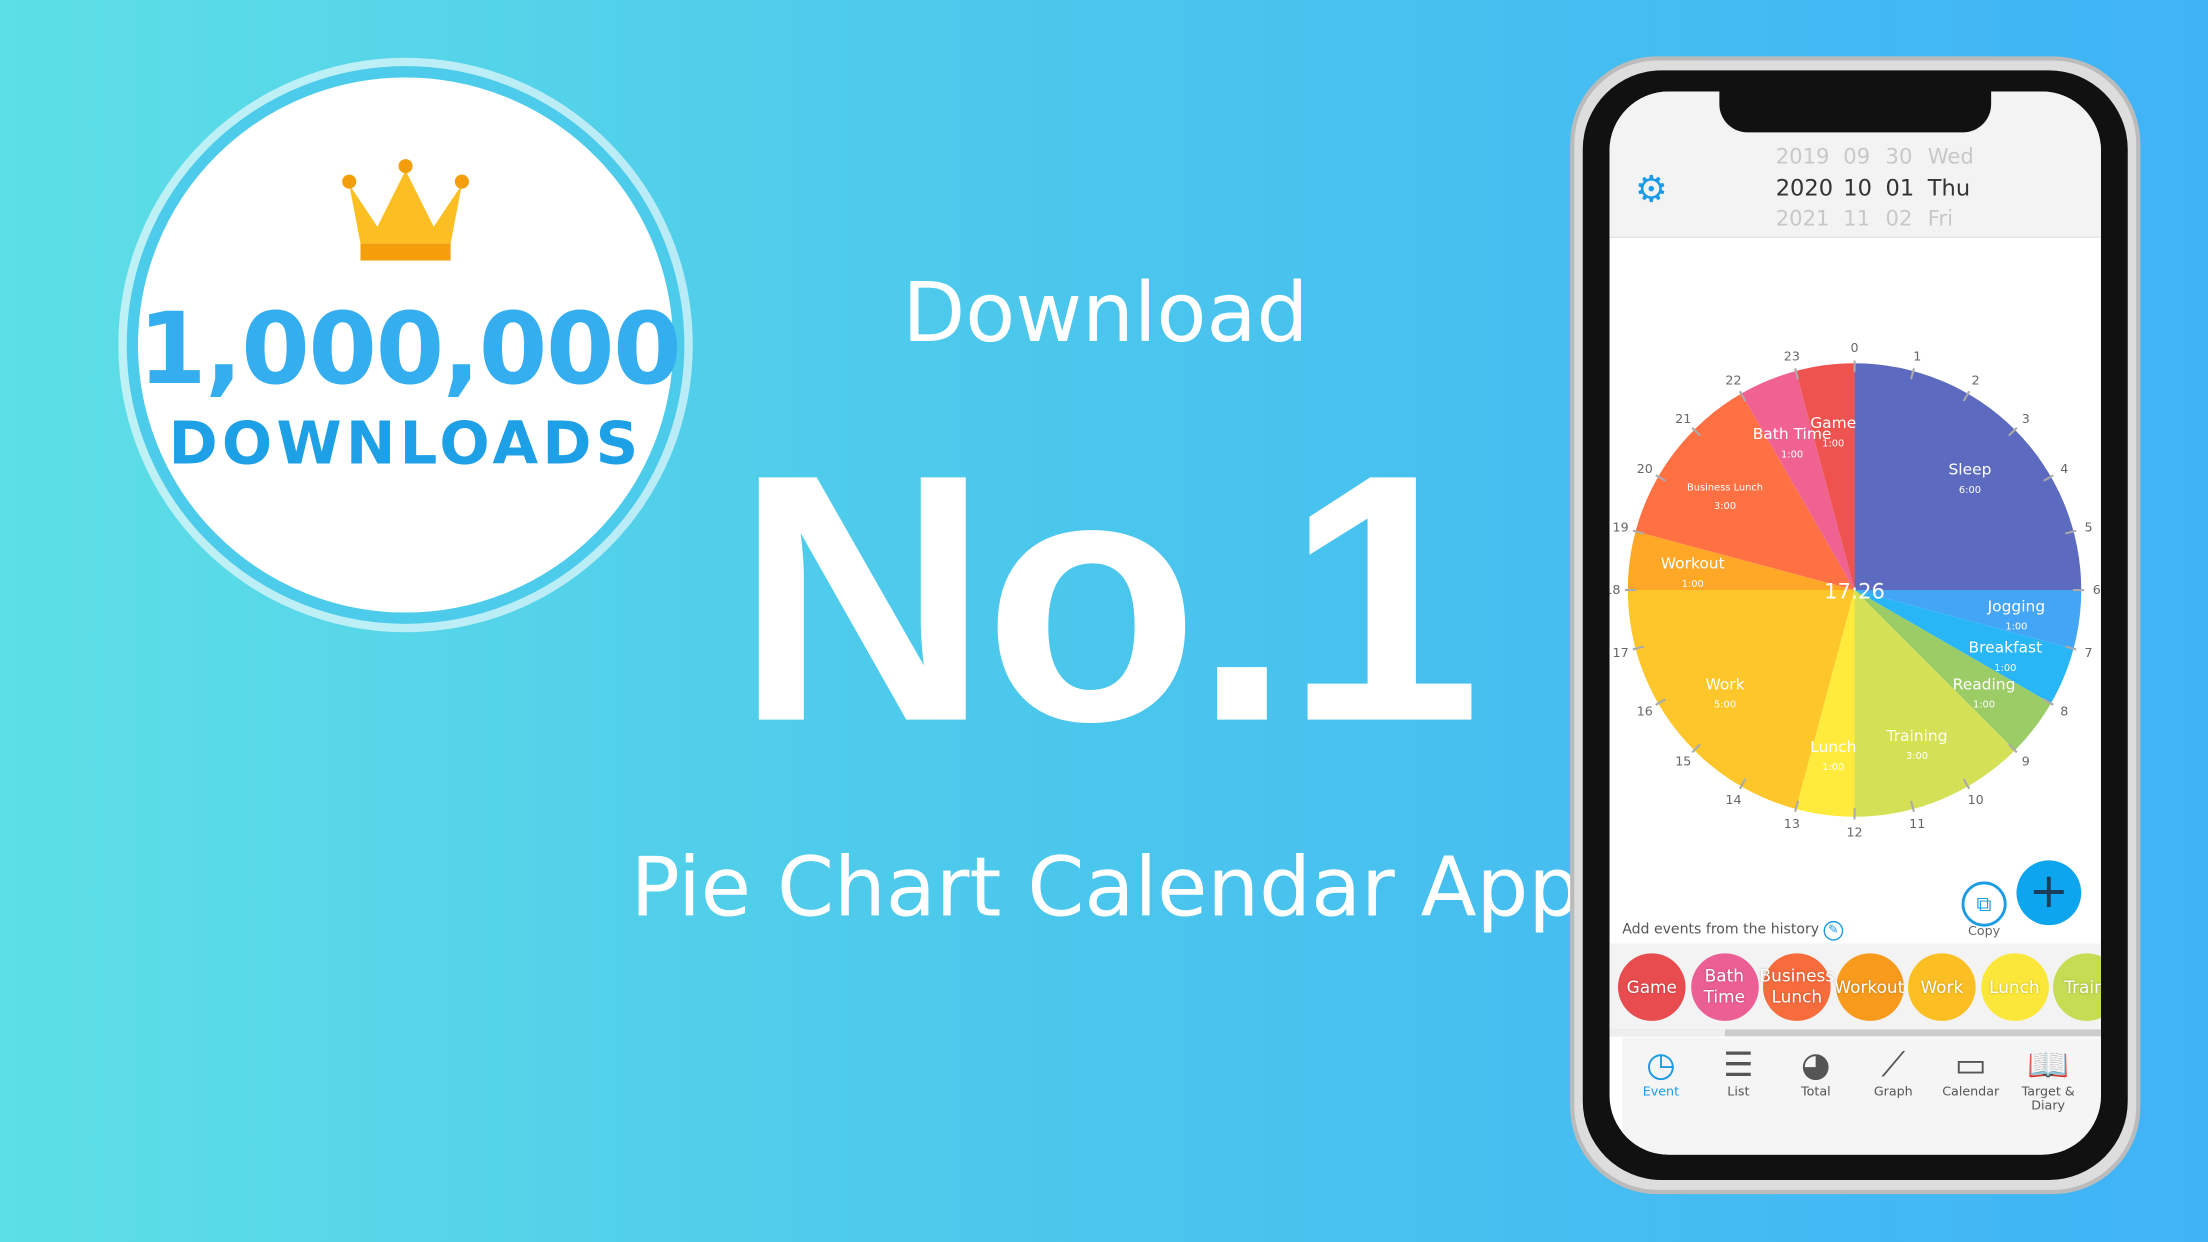 This screenshot has height=1242, width=2208. What do you see at coordinates (1856, 218) in the screenshot?
I see `date-cell: 11` at bounding box center [1856, 218].